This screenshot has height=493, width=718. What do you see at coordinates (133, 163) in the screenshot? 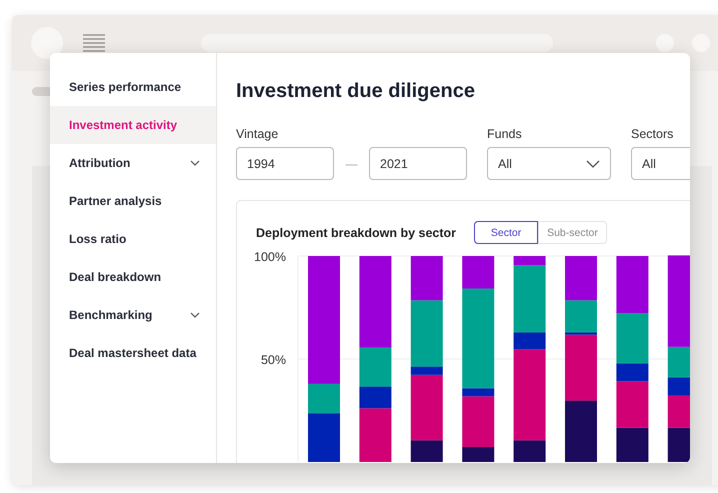
I see `sidebar-item: Attribution` at bounding box center [133, 163].